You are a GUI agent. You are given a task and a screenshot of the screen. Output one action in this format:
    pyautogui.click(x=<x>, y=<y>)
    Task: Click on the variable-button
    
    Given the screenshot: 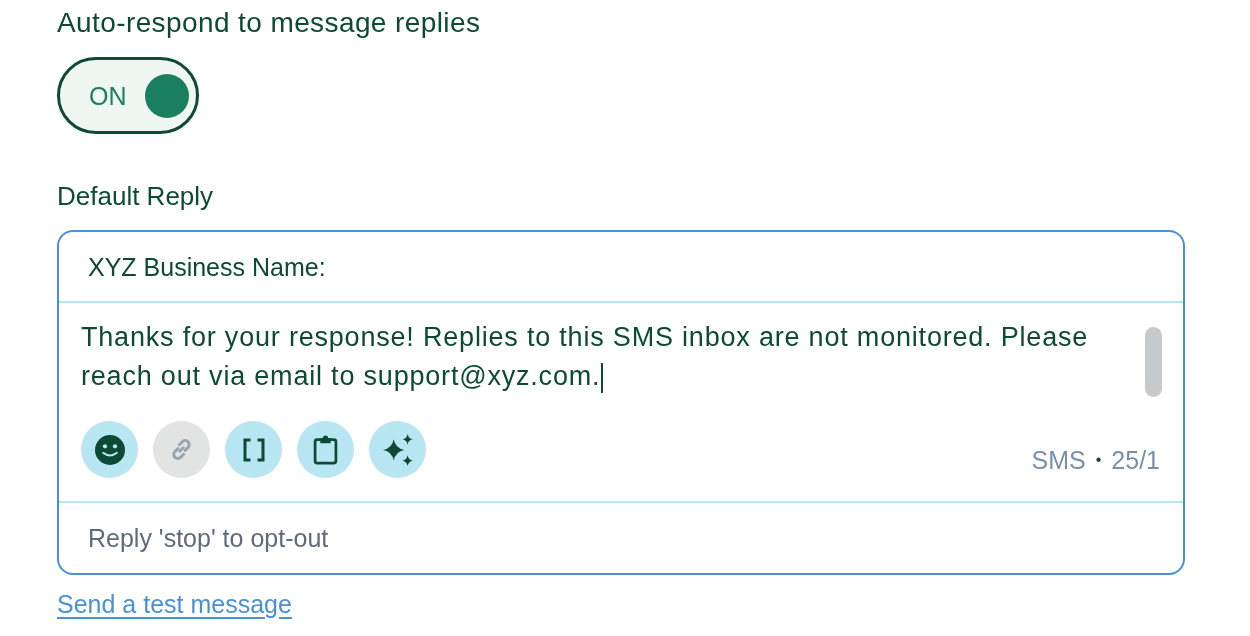 What is the action you would take?
    pyautogui.click(x=253, y=449)
    